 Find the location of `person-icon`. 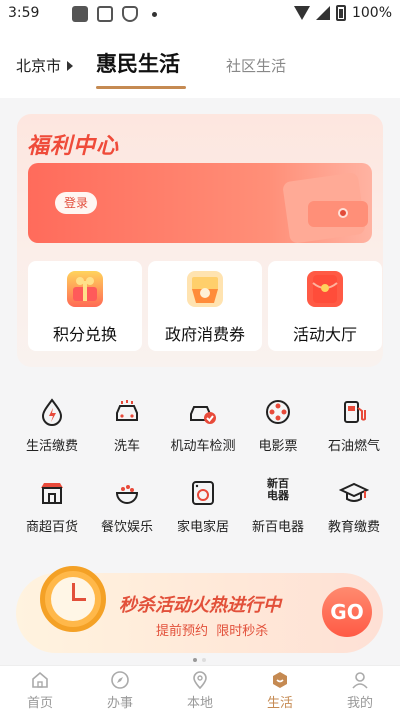

person-icon is located at coordinates (360, 680).